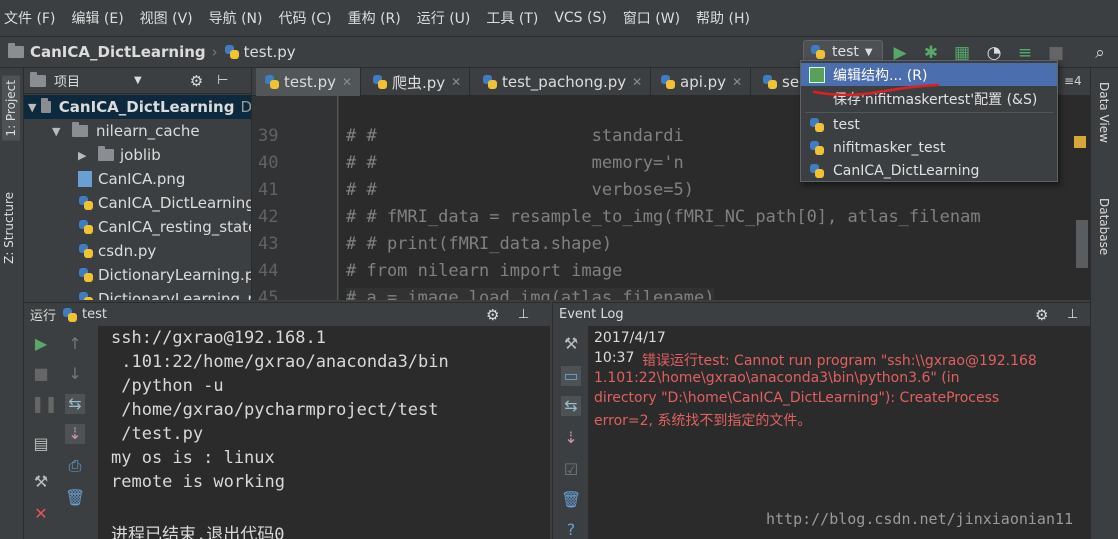 The width and height of the screenshot is (1118, 539). I want to click on tree-item-label: nilearn_cache, so click(148, 131).